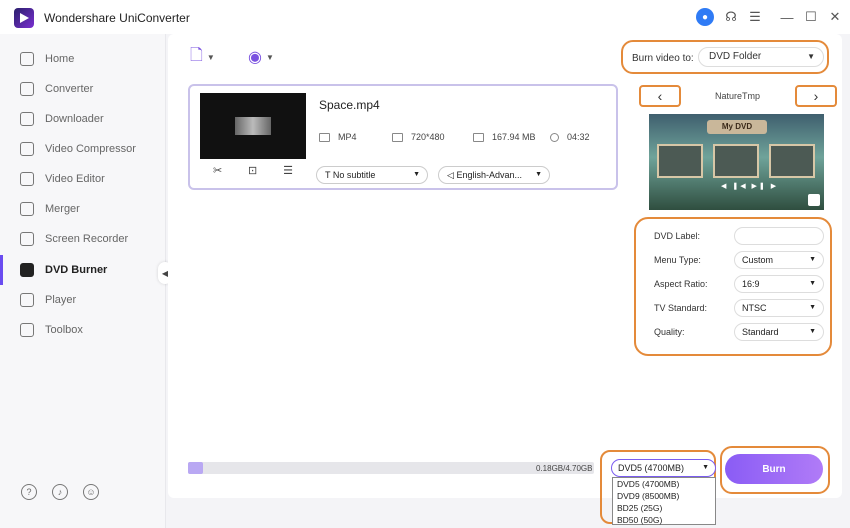 The height and width of the screenshot is (528, 850). Describe the element at coordinates (811, 17) in the screenshot. I see `maximize-icon: ☐` at that location.